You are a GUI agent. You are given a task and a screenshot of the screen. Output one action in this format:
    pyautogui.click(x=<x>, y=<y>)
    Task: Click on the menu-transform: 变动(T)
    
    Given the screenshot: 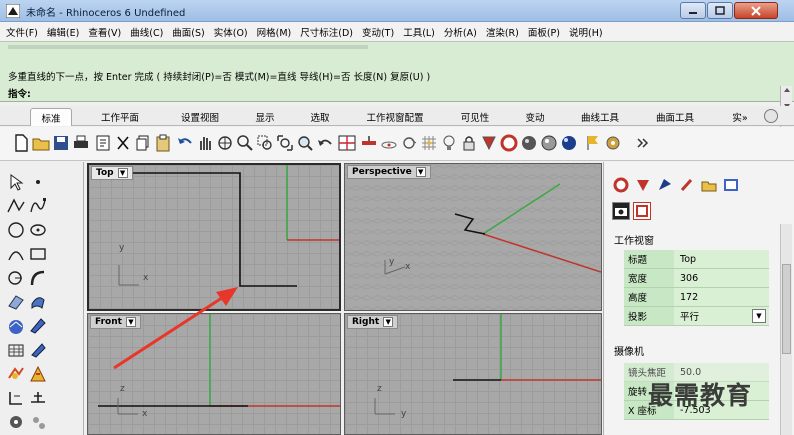 What is the action you would take?
    pyautogui.click(x=378, y=32)
    